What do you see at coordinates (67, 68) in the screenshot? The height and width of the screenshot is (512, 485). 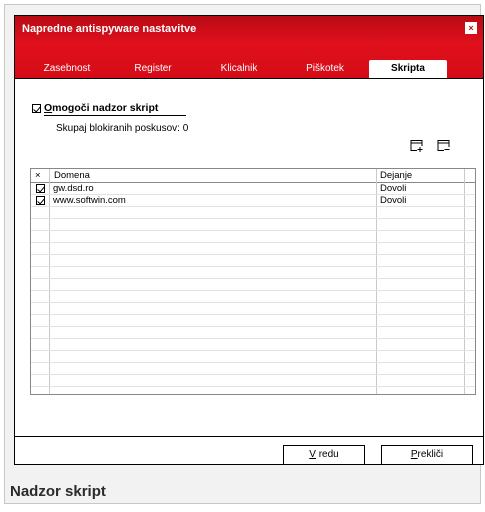 I see `tab-zasebnost: Zasebnost` at bounding box center [67, 68].